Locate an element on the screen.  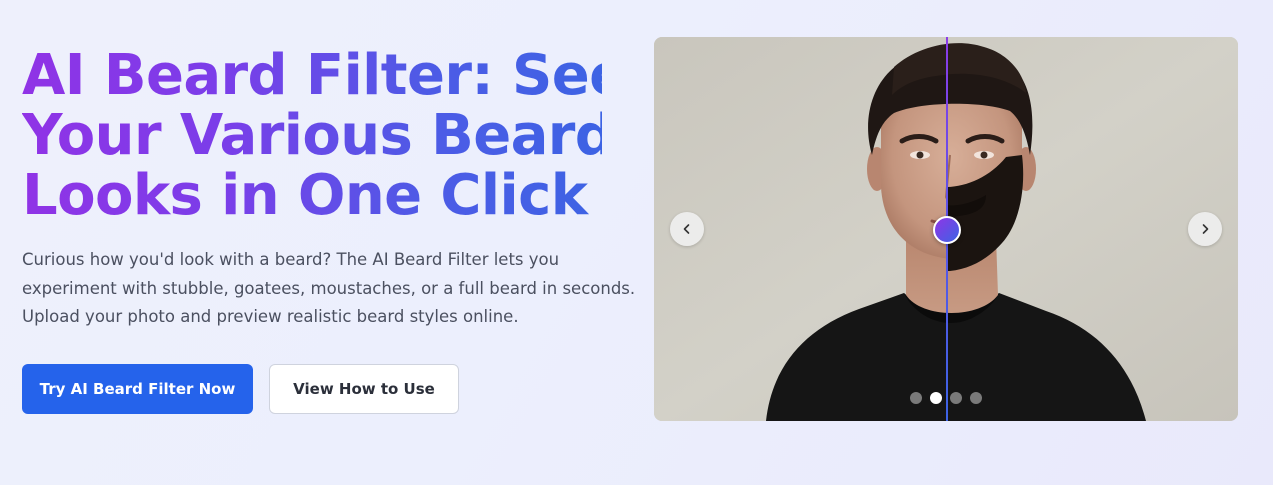
chevron-right-icon is located at coordinates (1205, 229).